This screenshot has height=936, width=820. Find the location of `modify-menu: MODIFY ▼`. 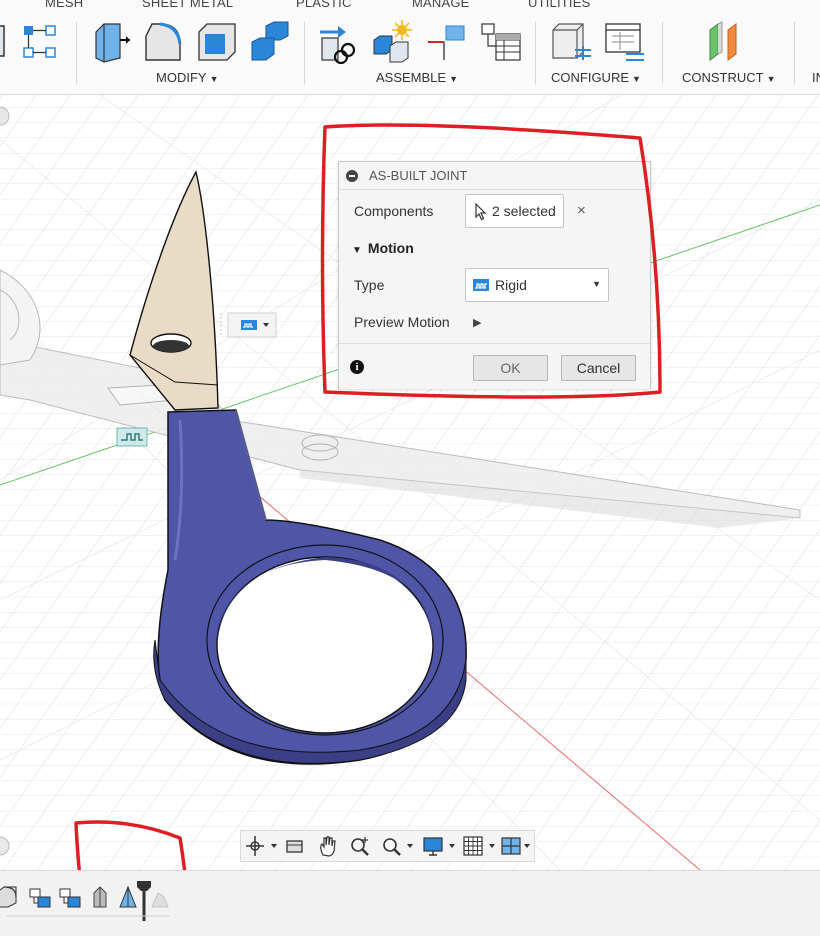

modify-menu: MODIFY ▼ is located at coordinates (187, 77).